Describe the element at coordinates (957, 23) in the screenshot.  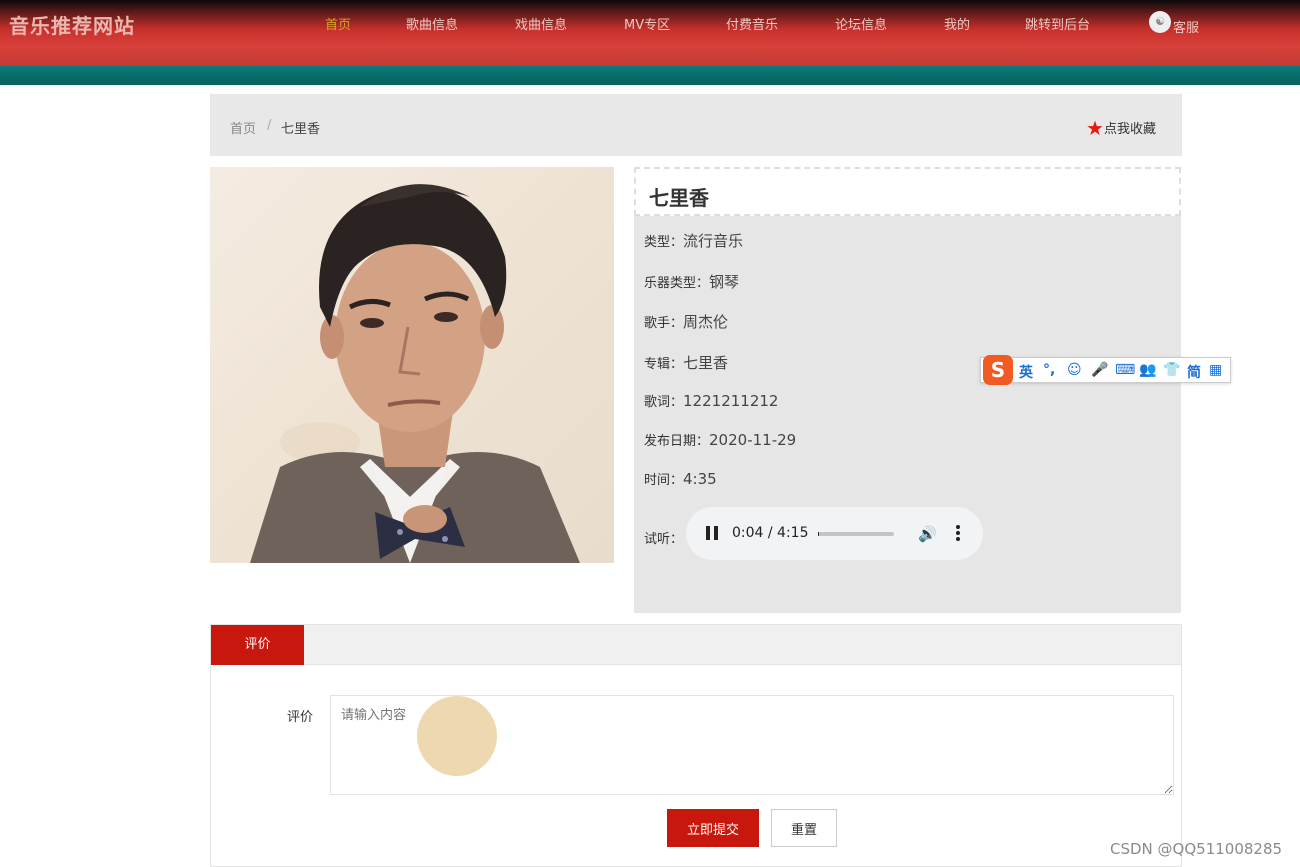
I see `nav-mine: 我的` at that location.